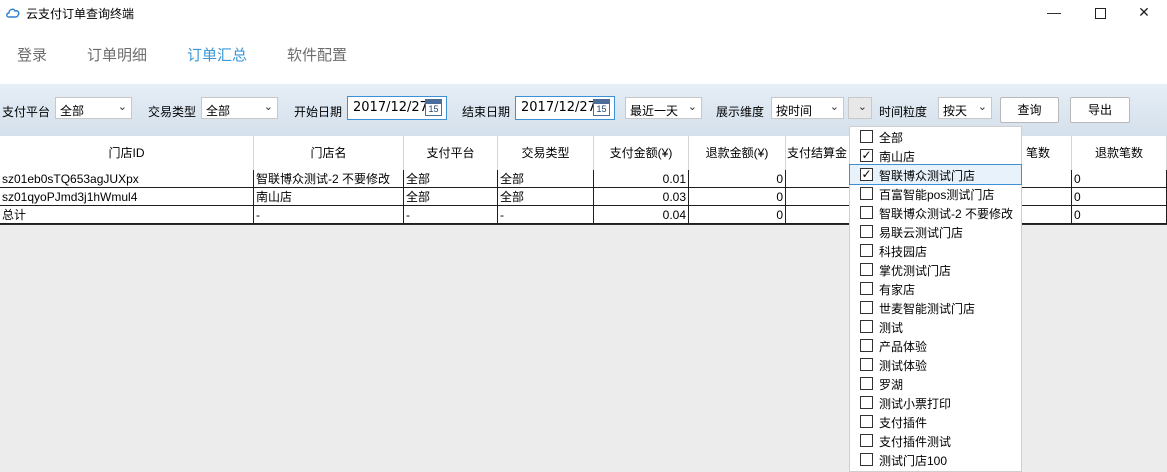 Image resolution: width=1167 pixels, height=472 pixels. What do you see at coordinates (935, 231) in the screenshot?
I see `store-option: 易联云测试门店` at bounding box center [935, 231].